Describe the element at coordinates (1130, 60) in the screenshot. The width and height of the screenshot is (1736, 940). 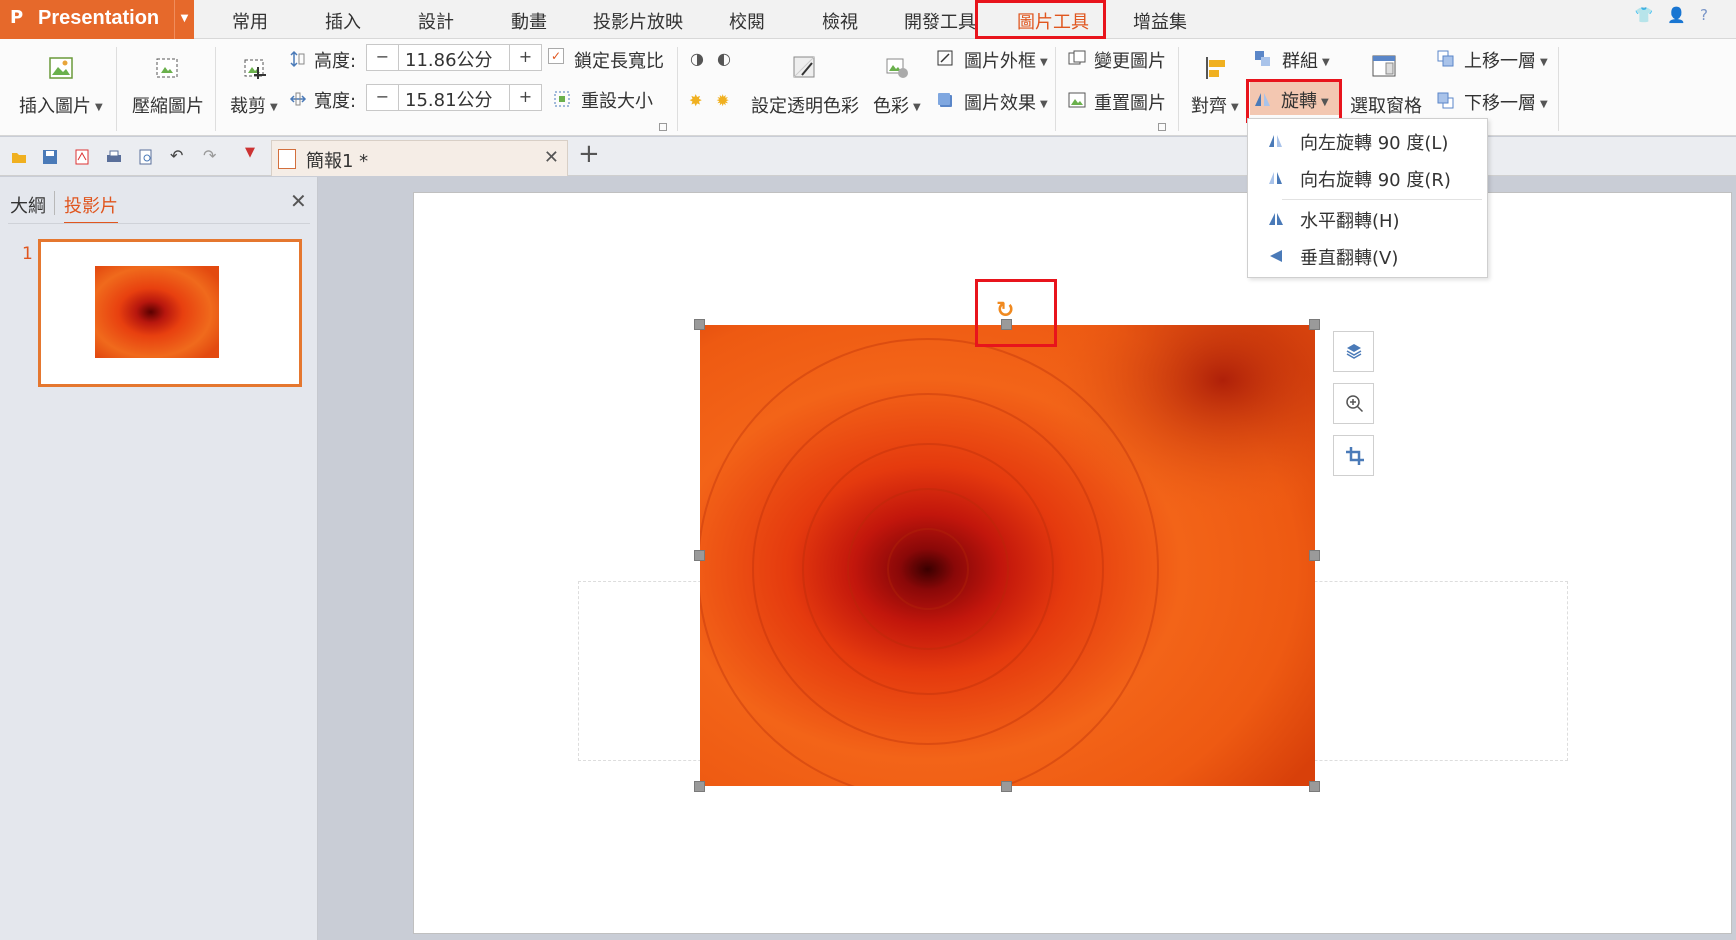
I see `change-picture-button: 變更圖片` at that location.